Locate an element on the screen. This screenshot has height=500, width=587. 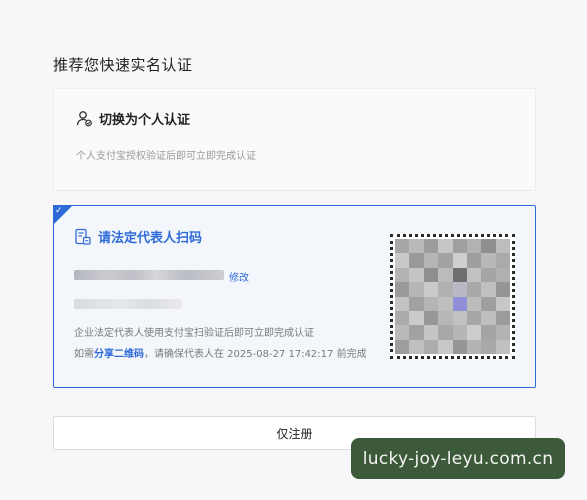
qr-code is located at coordinates (452, 296).